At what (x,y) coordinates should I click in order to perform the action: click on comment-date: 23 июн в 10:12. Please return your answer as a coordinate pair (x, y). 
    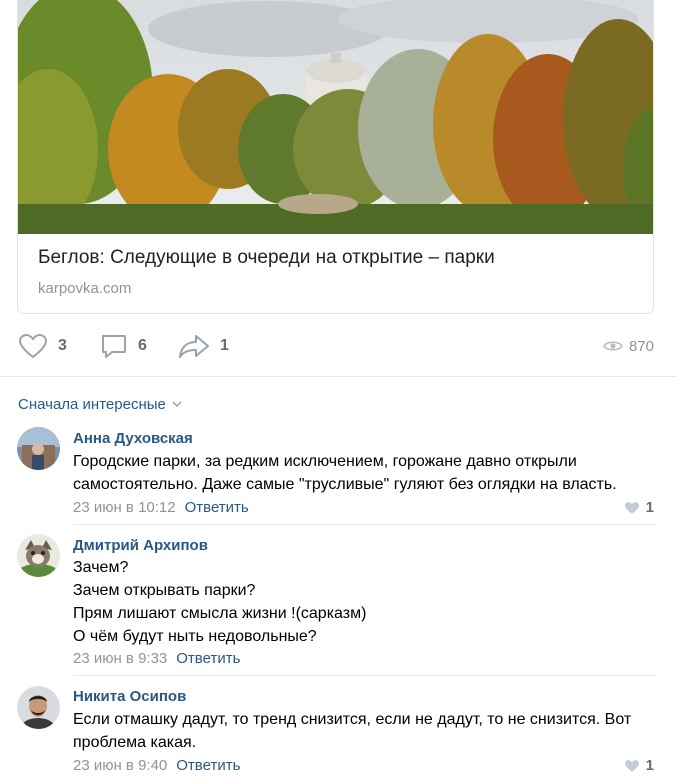
    Looking at the image, I should click on (124, 507).